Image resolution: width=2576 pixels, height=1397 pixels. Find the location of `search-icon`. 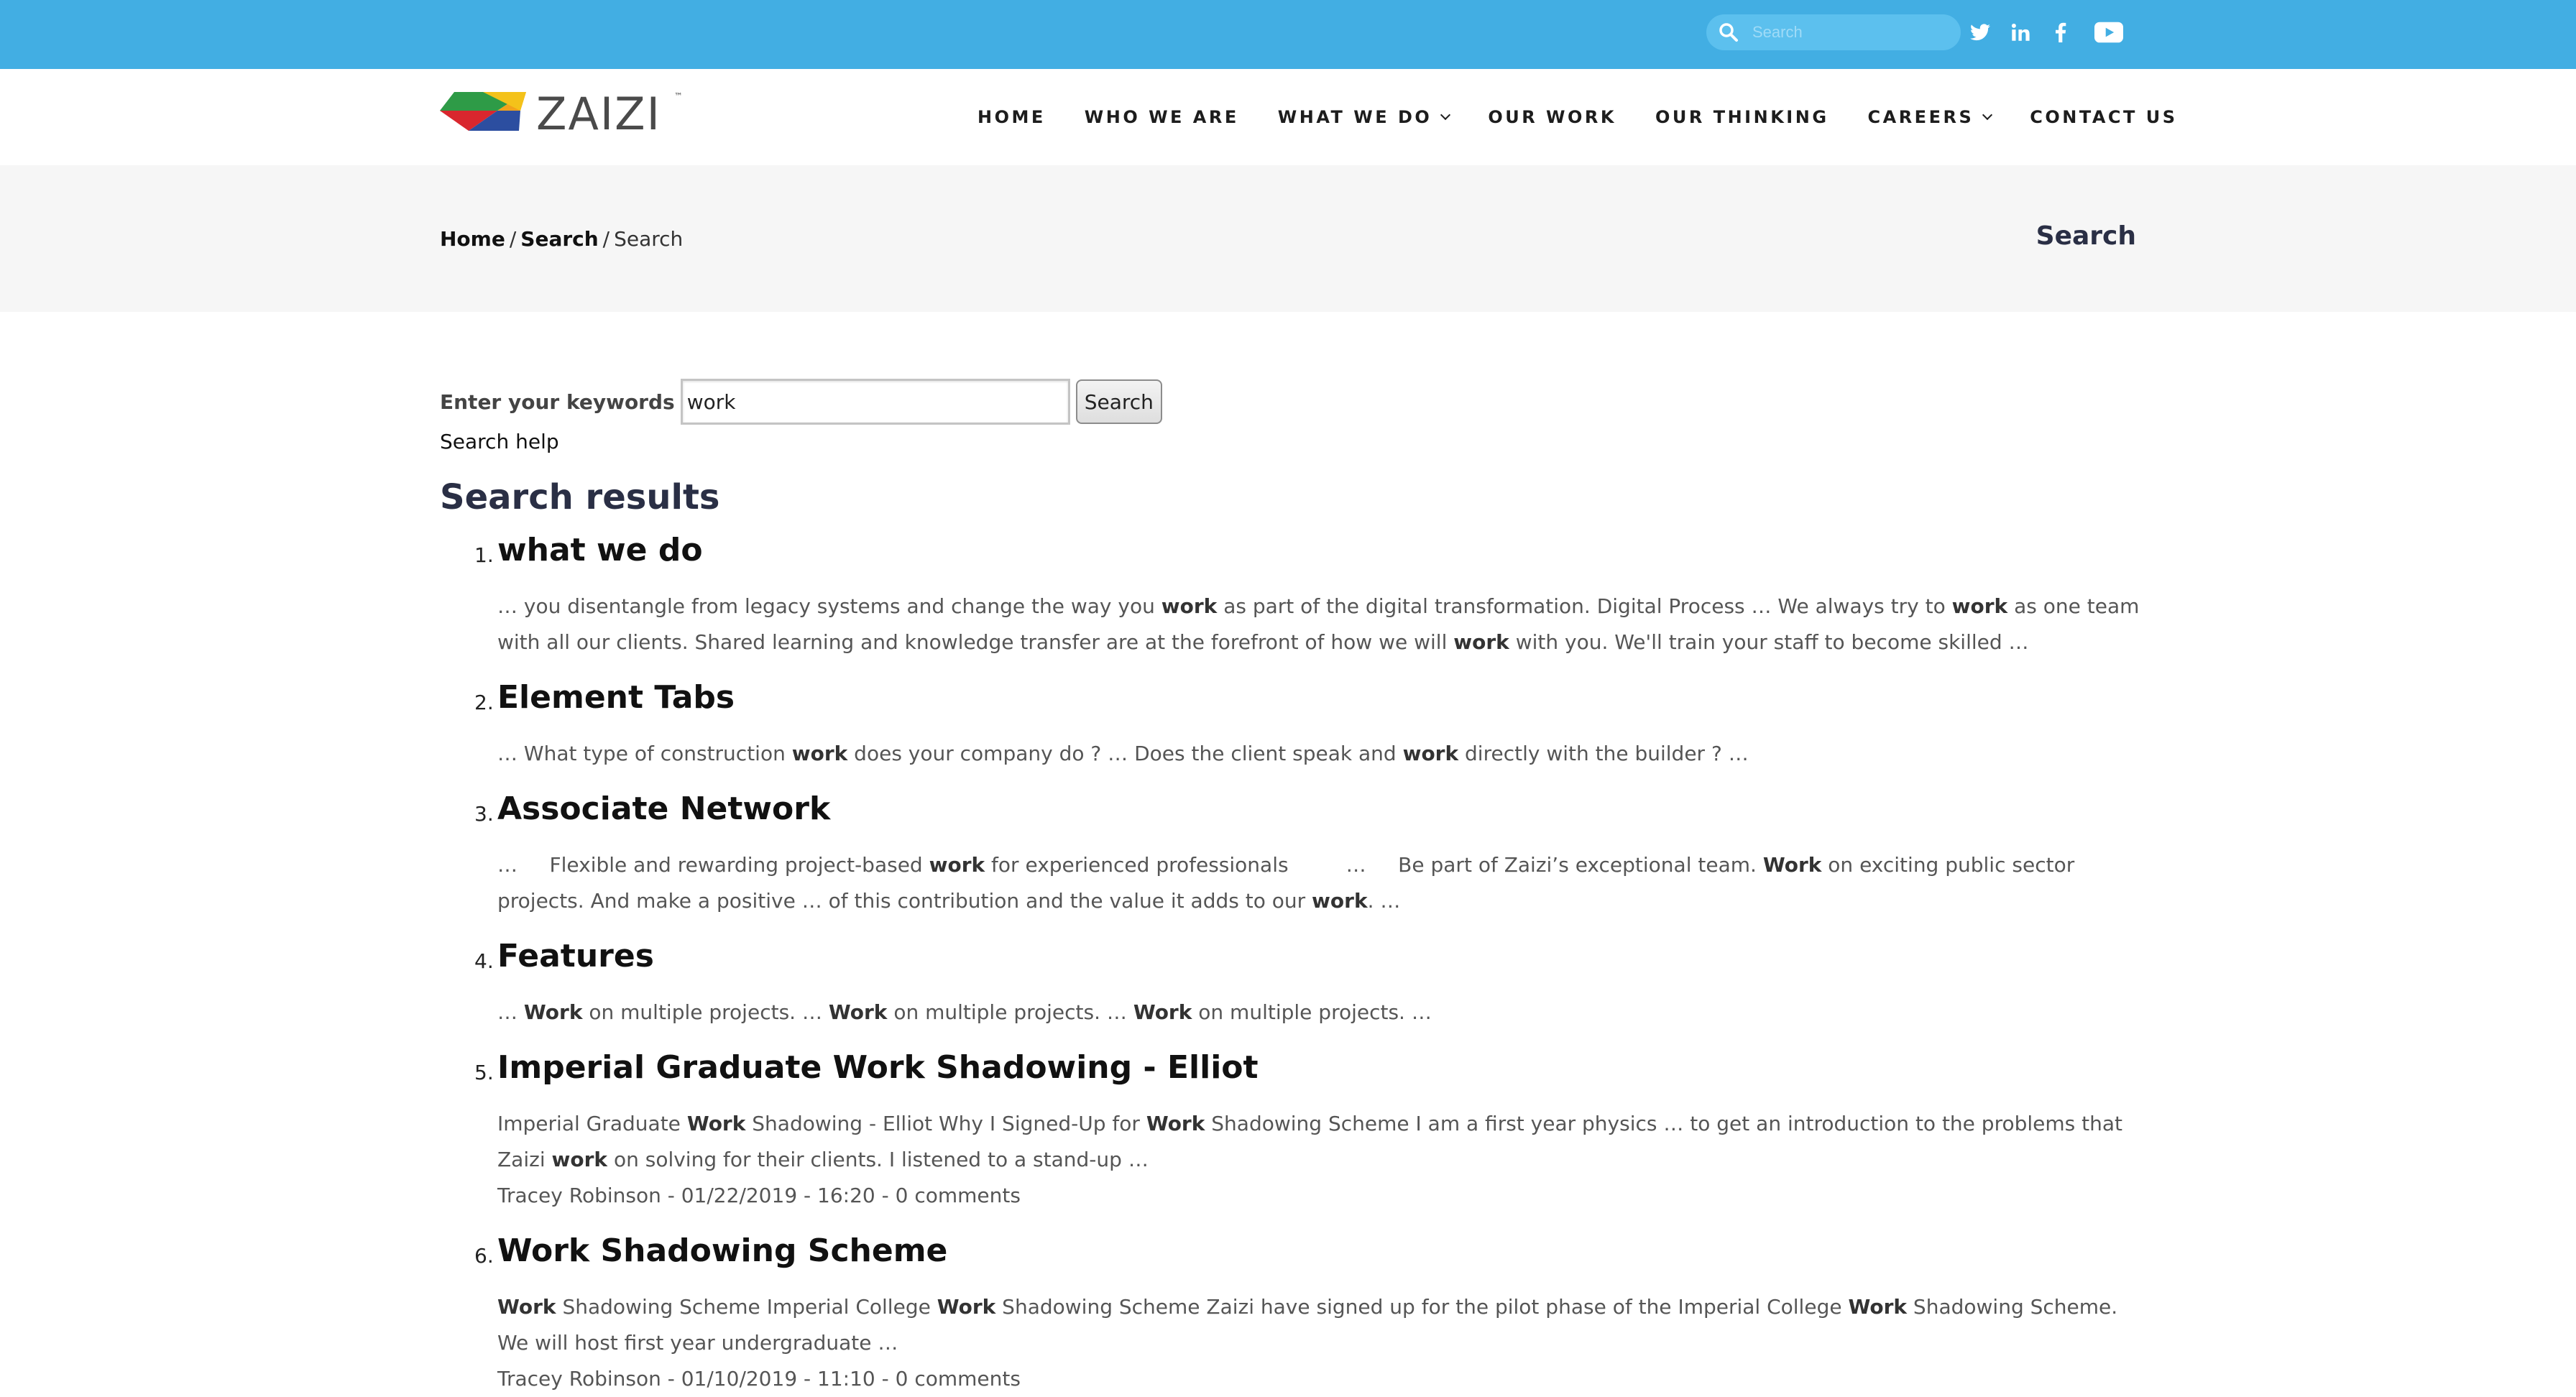

search-icon is located at coordinates (1728, 32).